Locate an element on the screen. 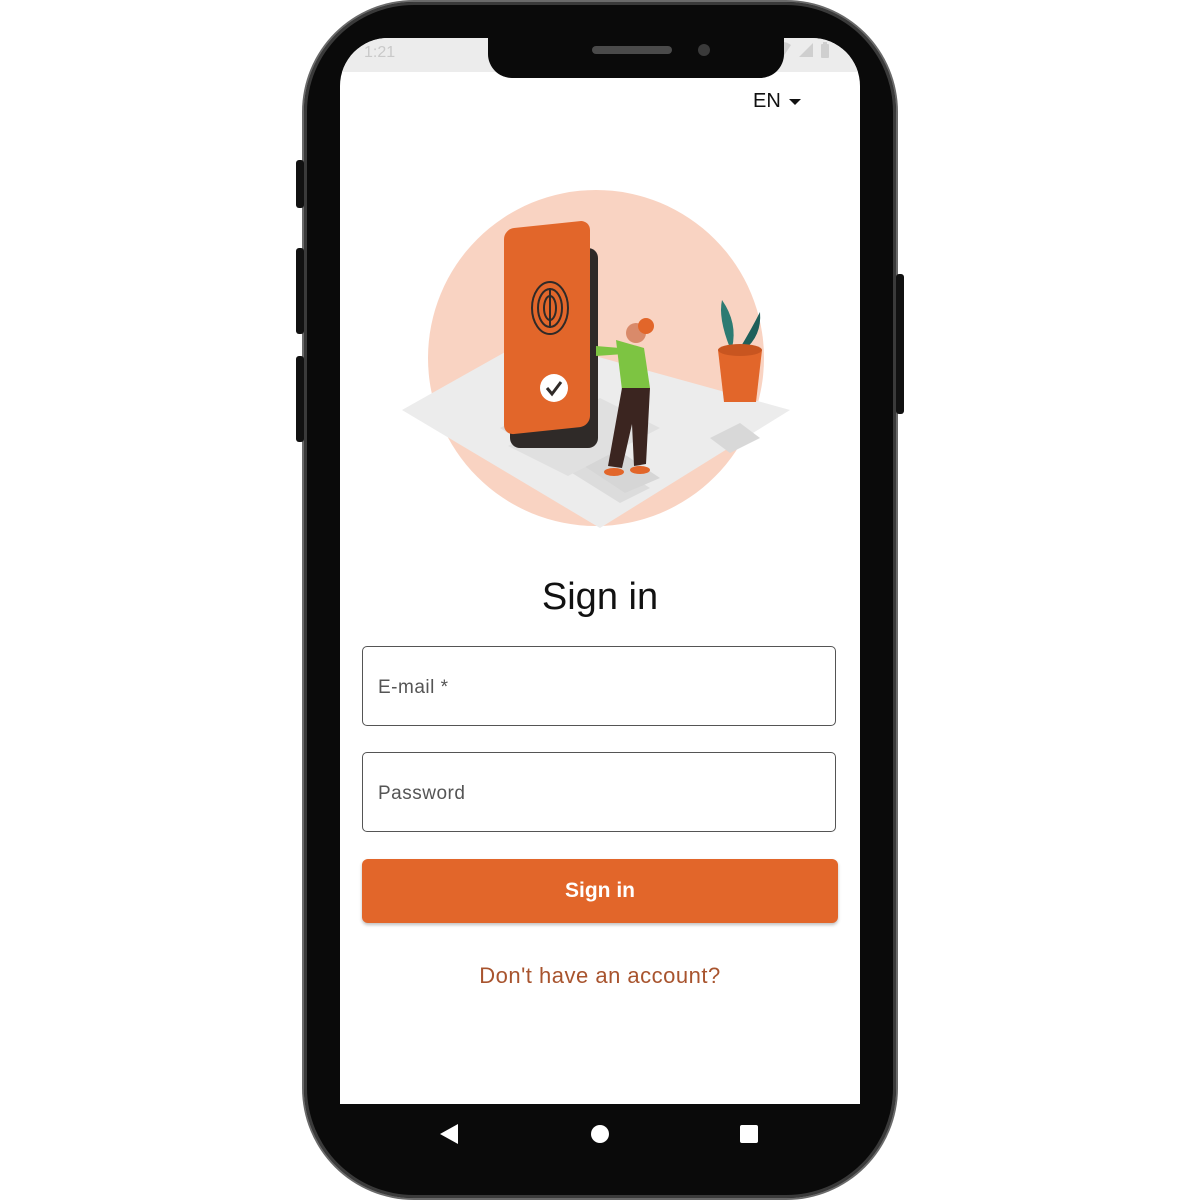  email-field: E-mail * is located at coordinates (599, 686).